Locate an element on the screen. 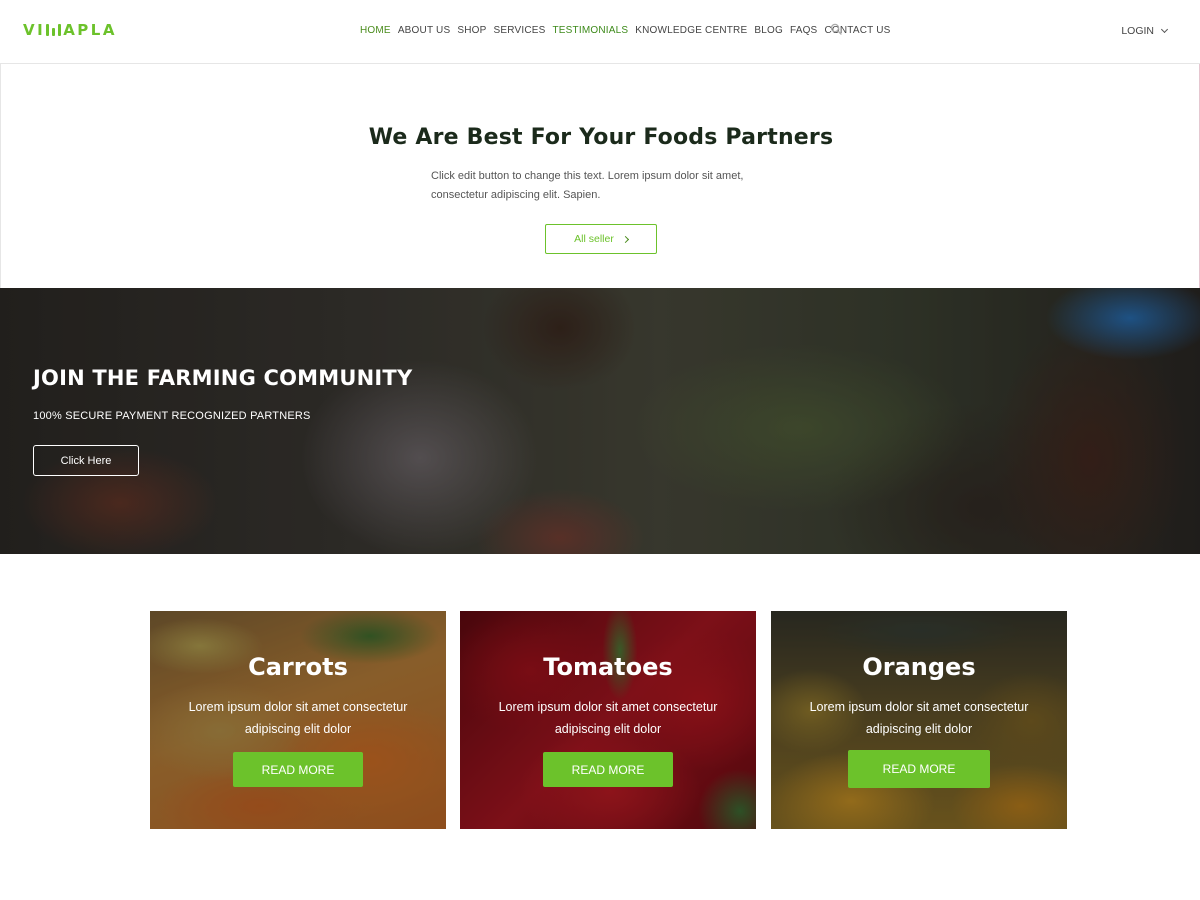 The width and height of the screenshot is (1200, 900). intro-title: We Are Best For Your Foods Partners is located at coordinates (601, 137).